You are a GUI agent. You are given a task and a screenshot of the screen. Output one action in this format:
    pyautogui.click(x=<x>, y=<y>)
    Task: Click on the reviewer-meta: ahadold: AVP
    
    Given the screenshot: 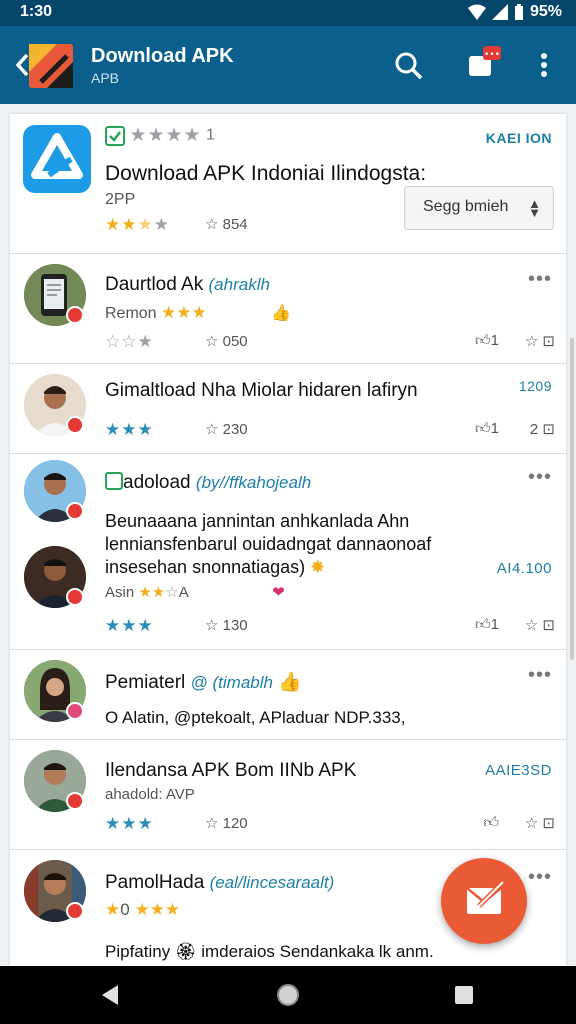 What is the action you would take?
    pyautogui.click(x=150, y=794)
    